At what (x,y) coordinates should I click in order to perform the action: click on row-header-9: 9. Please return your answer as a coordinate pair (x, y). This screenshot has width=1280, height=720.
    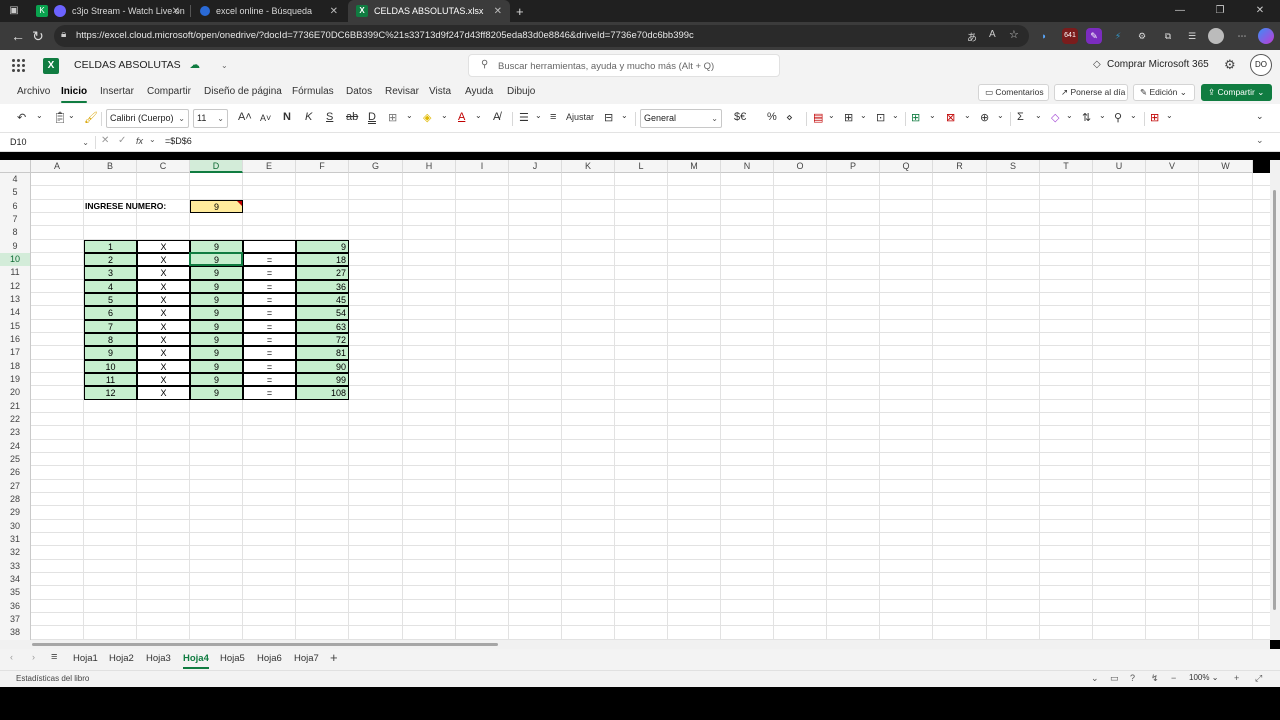
    Looking at the image, I should click on (15, 246).